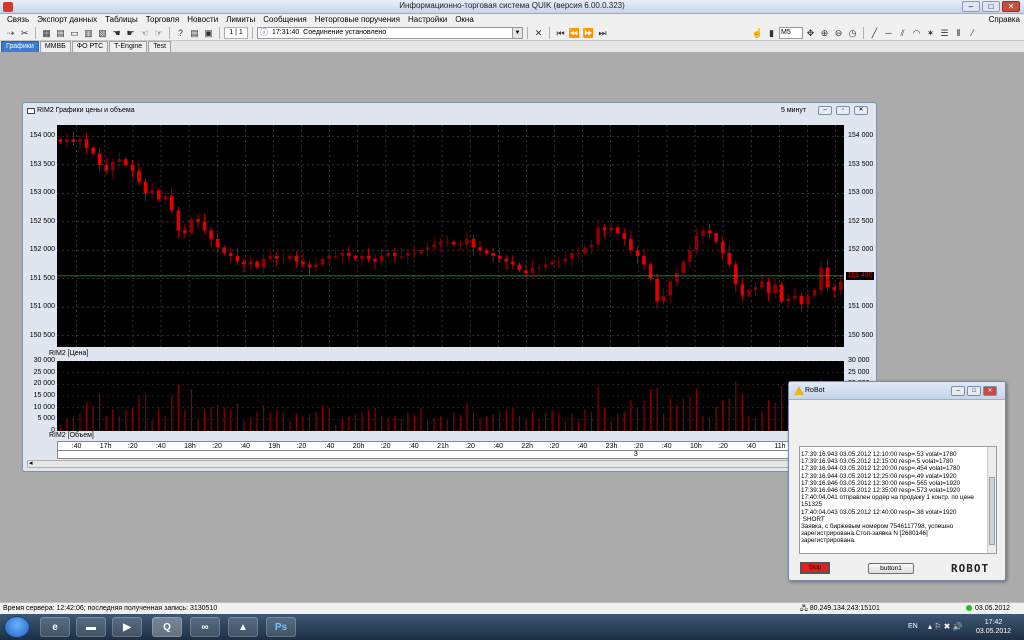 The width and height of the screenshot is (1024, 640). Describe the element at coordinates (864, 534) in the screenshot. I see `log-line: зарегистрирована.Стоп-заявка N [2680146]` at that location.